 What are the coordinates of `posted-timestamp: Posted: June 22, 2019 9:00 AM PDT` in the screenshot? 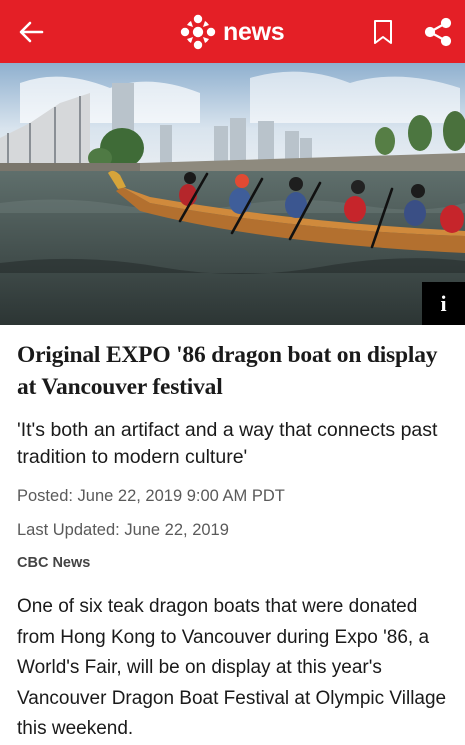 It's located at (151, 496).